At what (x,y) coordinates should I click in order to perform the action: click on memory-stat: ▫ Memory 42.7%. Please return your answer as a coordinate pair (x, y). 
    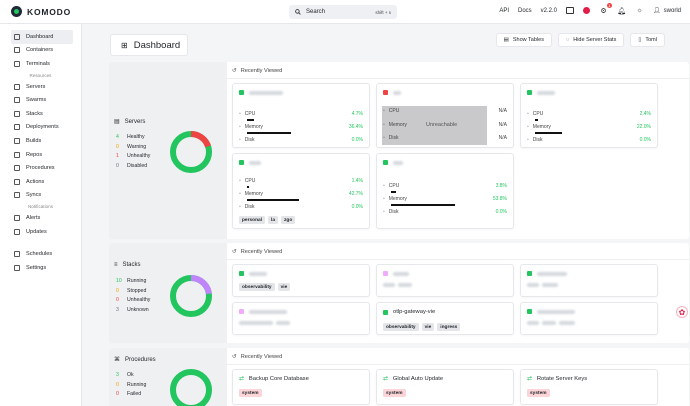
    Looking at the image, I should click on (301, 194).